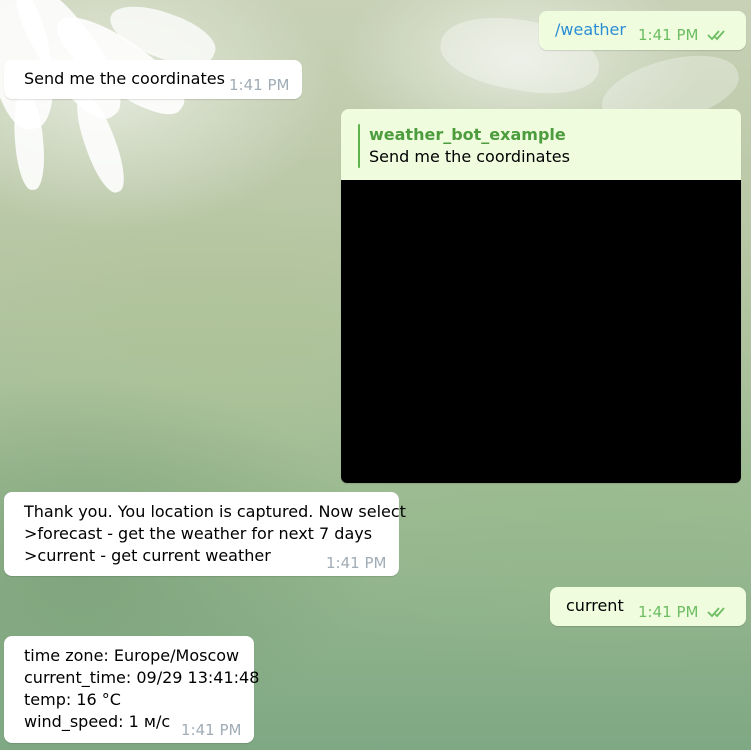 The width and height of the screenshot is (751, 750). What do you see at coordinates (467, 135) in the screenshot?
I see `reply-author: weather_bot_example` at bounding box center [467, 135].